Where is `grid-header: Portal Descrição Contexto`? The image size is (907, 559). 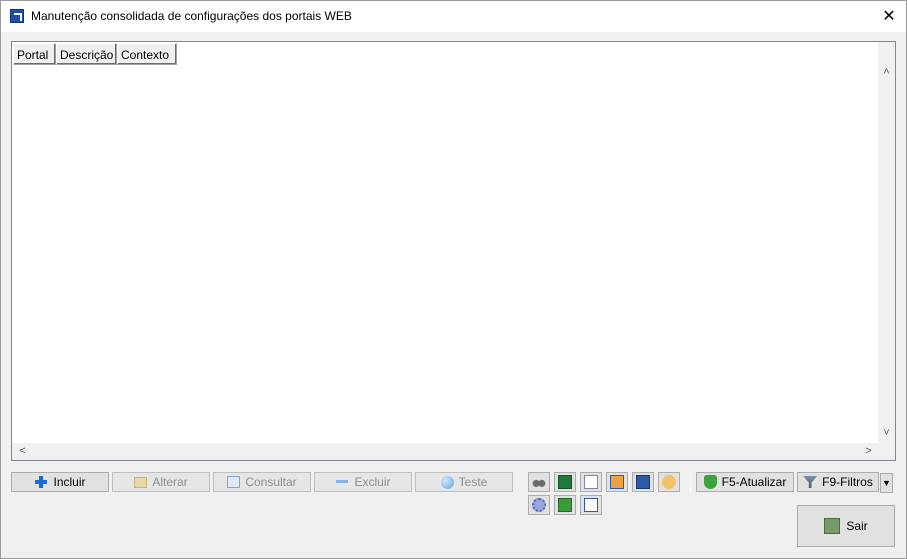 grid-header: Portal Descrição Contexto is located at coordinates (95, 54).